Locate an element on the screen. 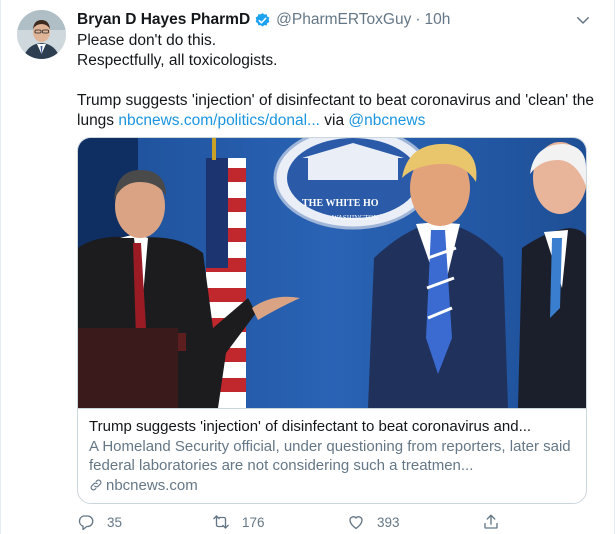  author-name: Bryan D Hayes PharmD is located at coordinates (163, 20).